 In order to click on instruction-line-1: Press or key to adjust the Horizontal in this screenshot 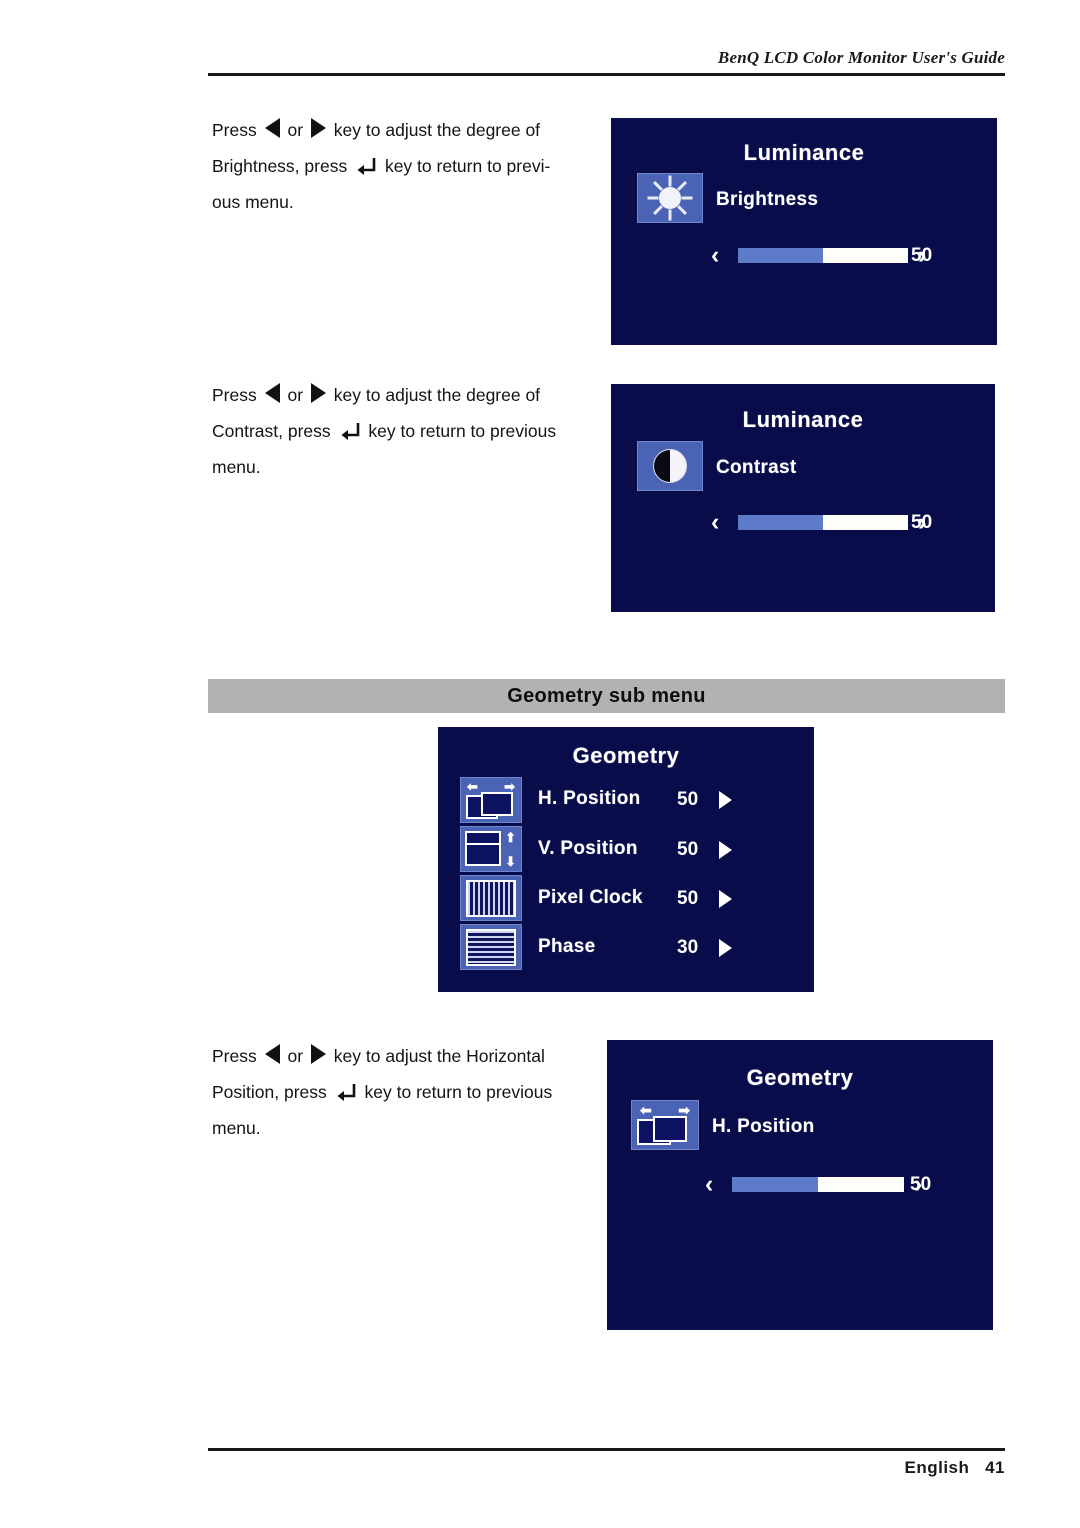, I will do `click(398, 1056)`.